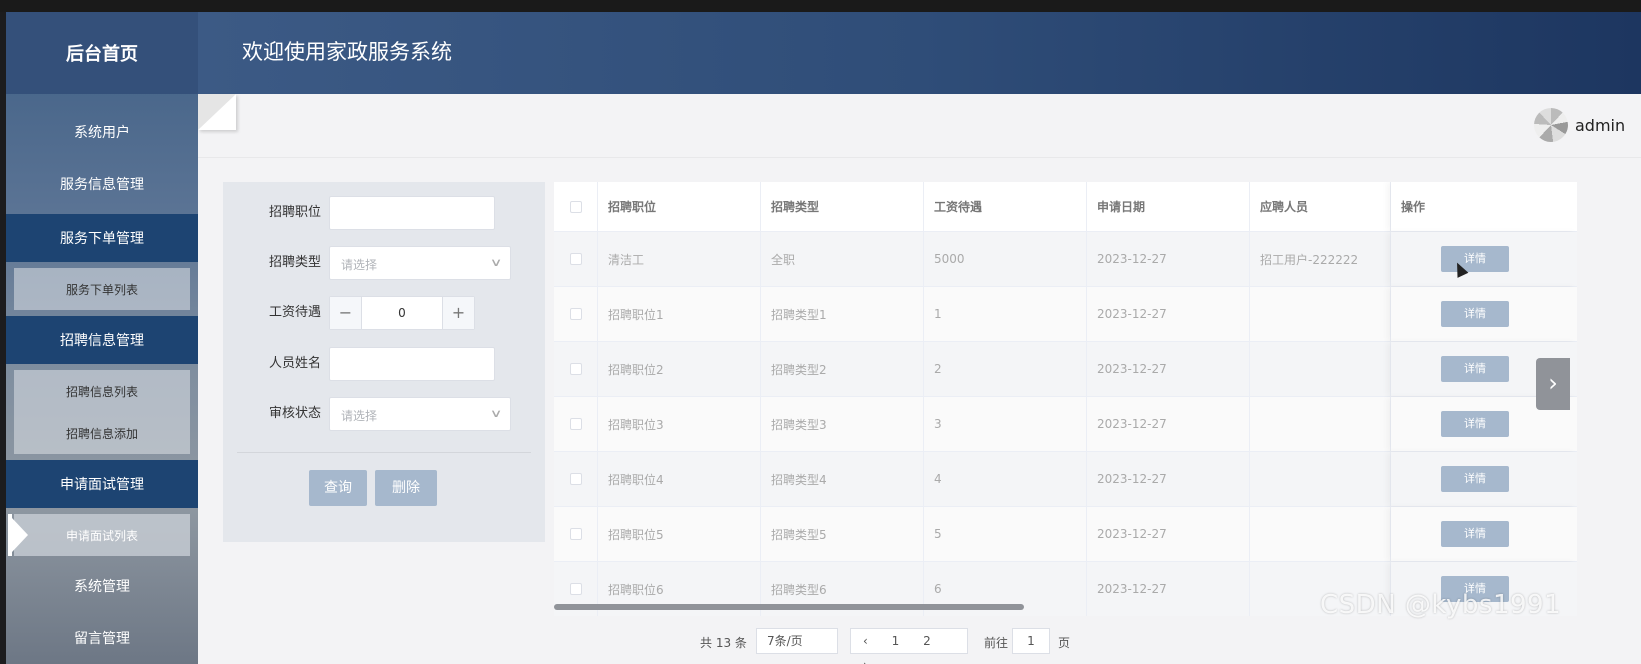 The image size is (1641, 664). Describe the element at coordinates (996, 643) in the screenshot. I see `goto-label: 前往` at that location.